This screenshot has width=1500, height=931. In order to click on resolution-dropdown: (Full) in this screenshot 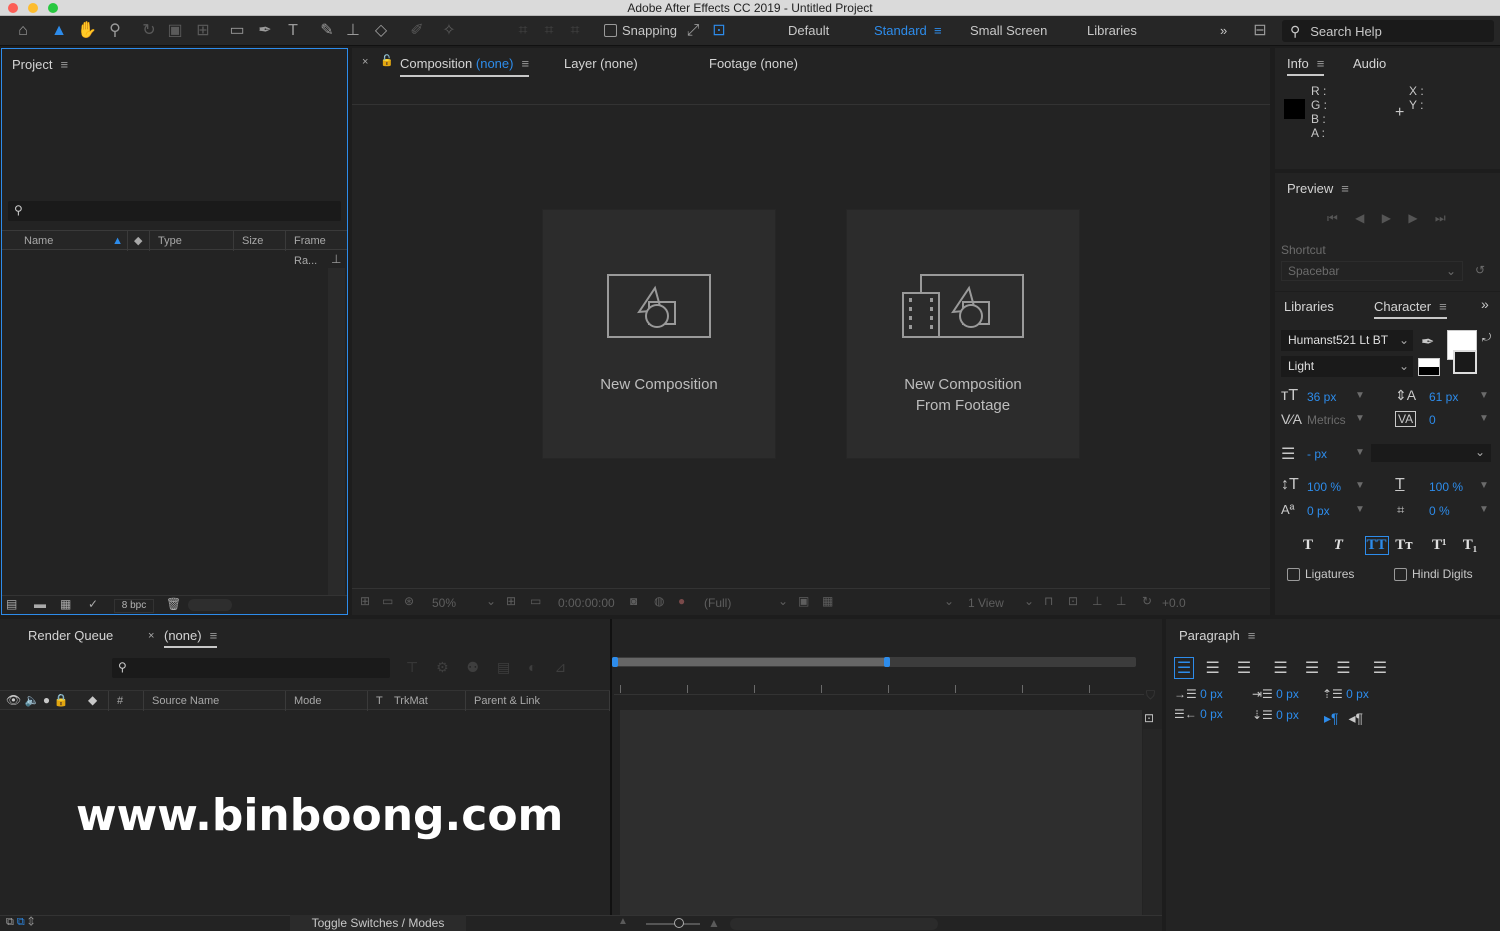, I will do `click(717, 603)`.